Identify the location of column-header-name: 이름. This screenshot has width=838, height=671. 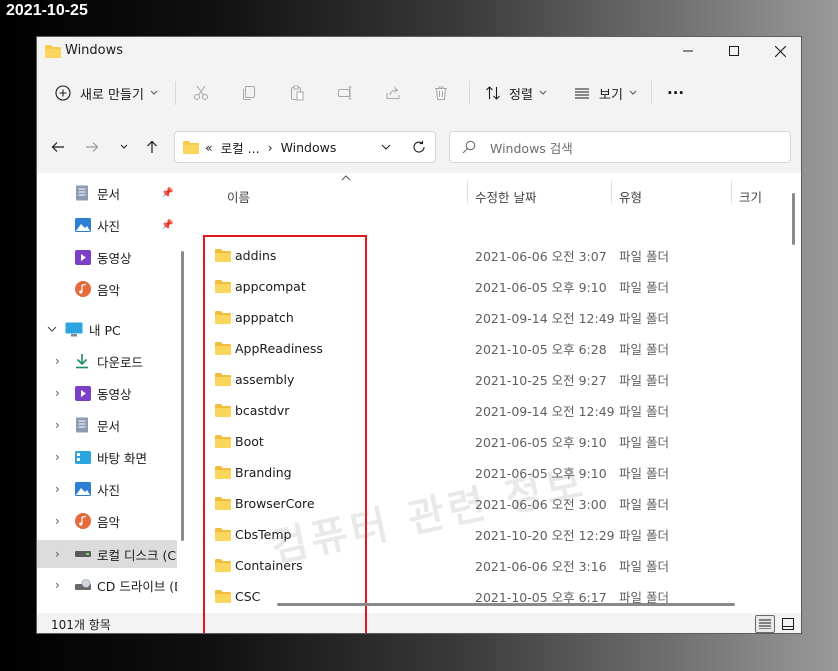
(238, 196).